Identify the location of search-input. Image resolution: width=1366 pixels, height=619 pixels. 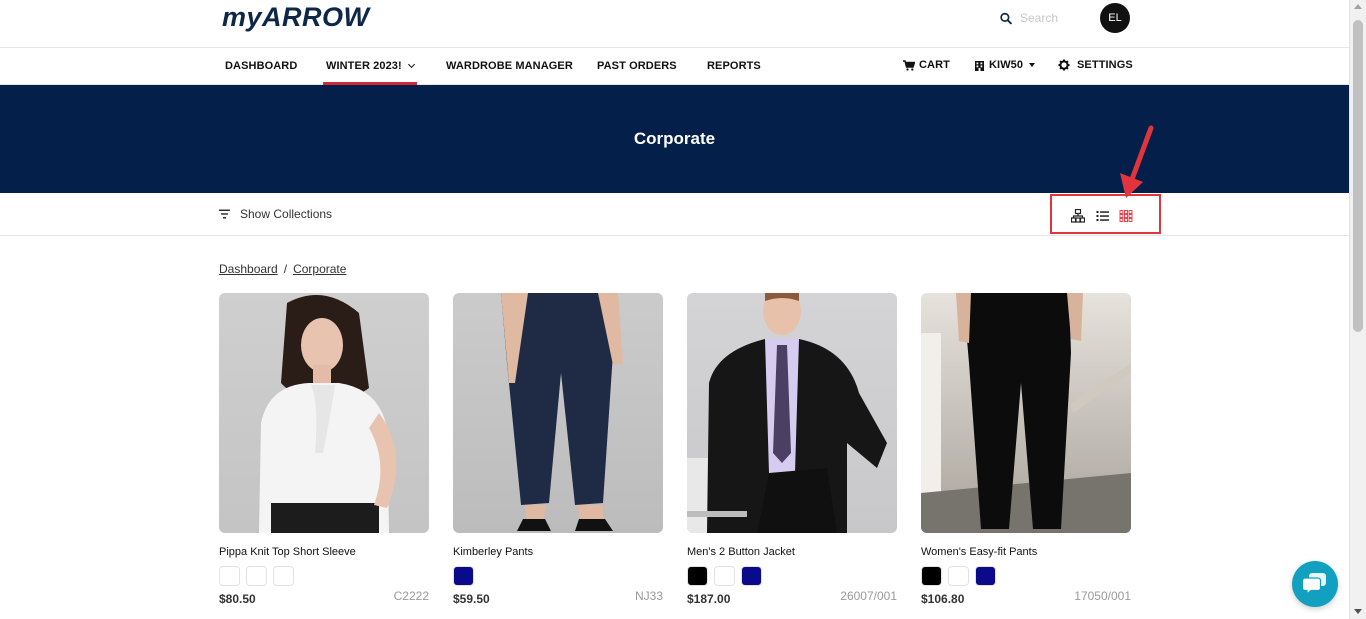
(1050, 18).